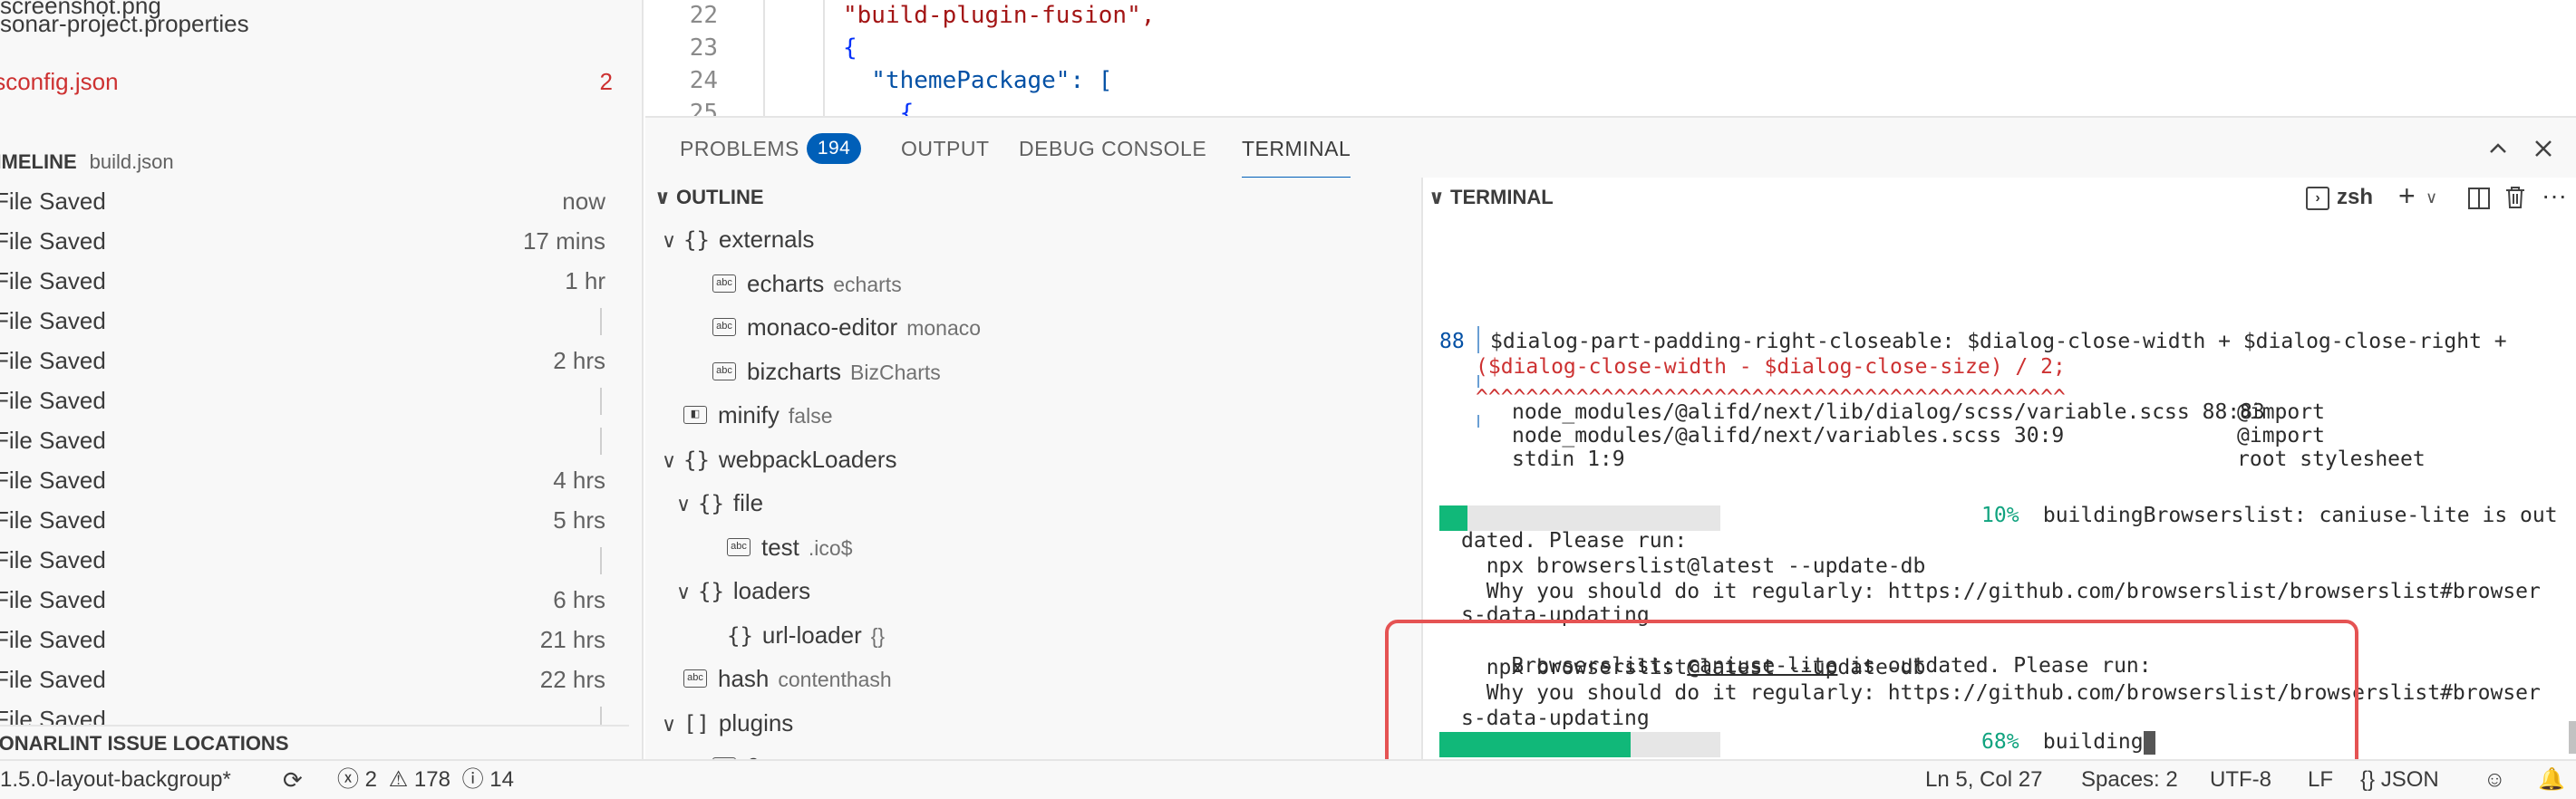  Describe the element at coordinates (2407, 195) in the screenshot. I see `new-terminal-icon: +` at that location.